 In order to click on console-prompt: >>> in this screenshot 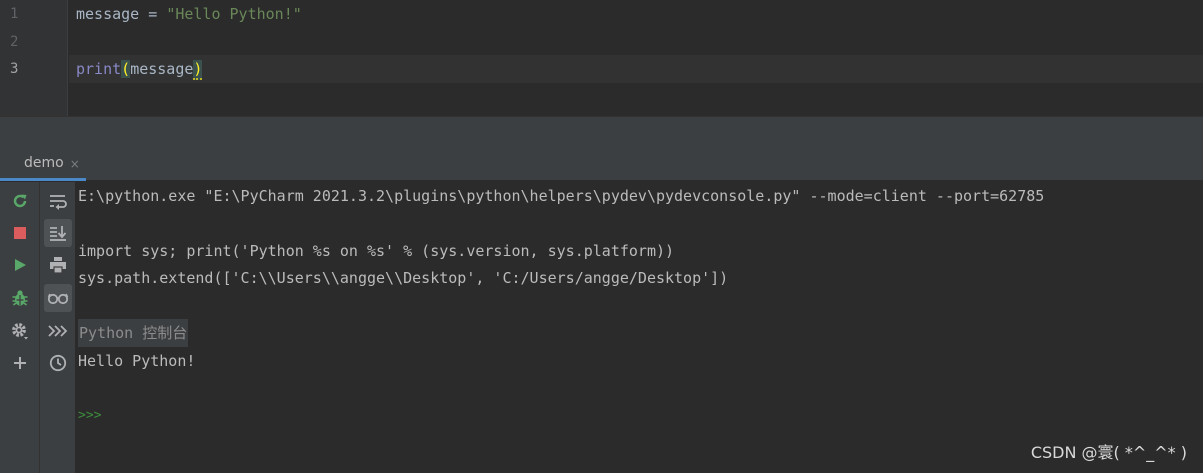, I will do `click(89, 416)`.